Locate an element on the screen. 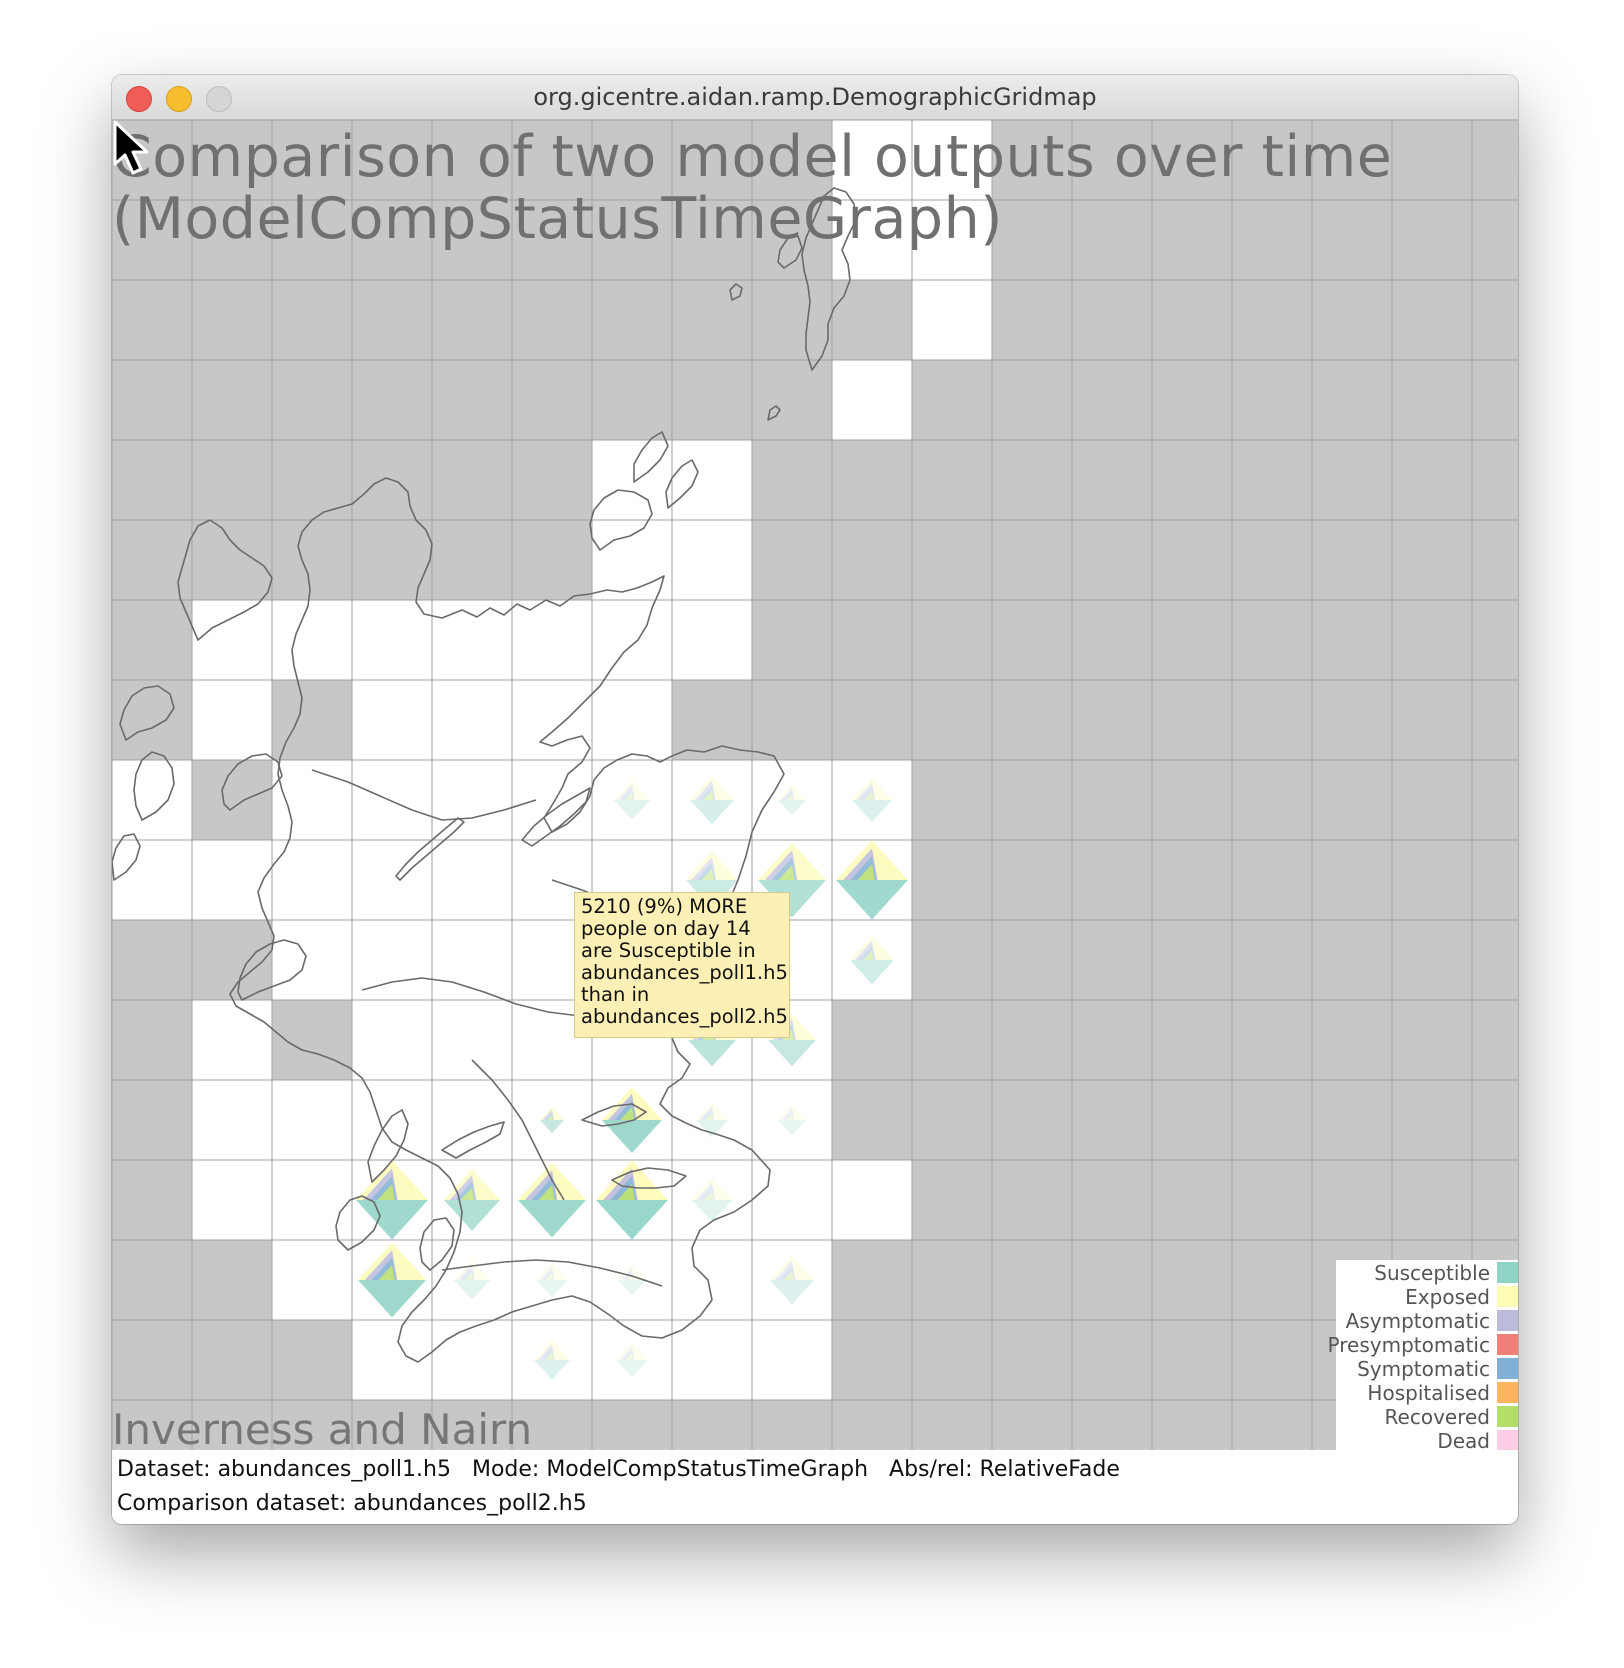  comparison-value: abundances_poll2.h5 is located at coordinates (470, 1503).